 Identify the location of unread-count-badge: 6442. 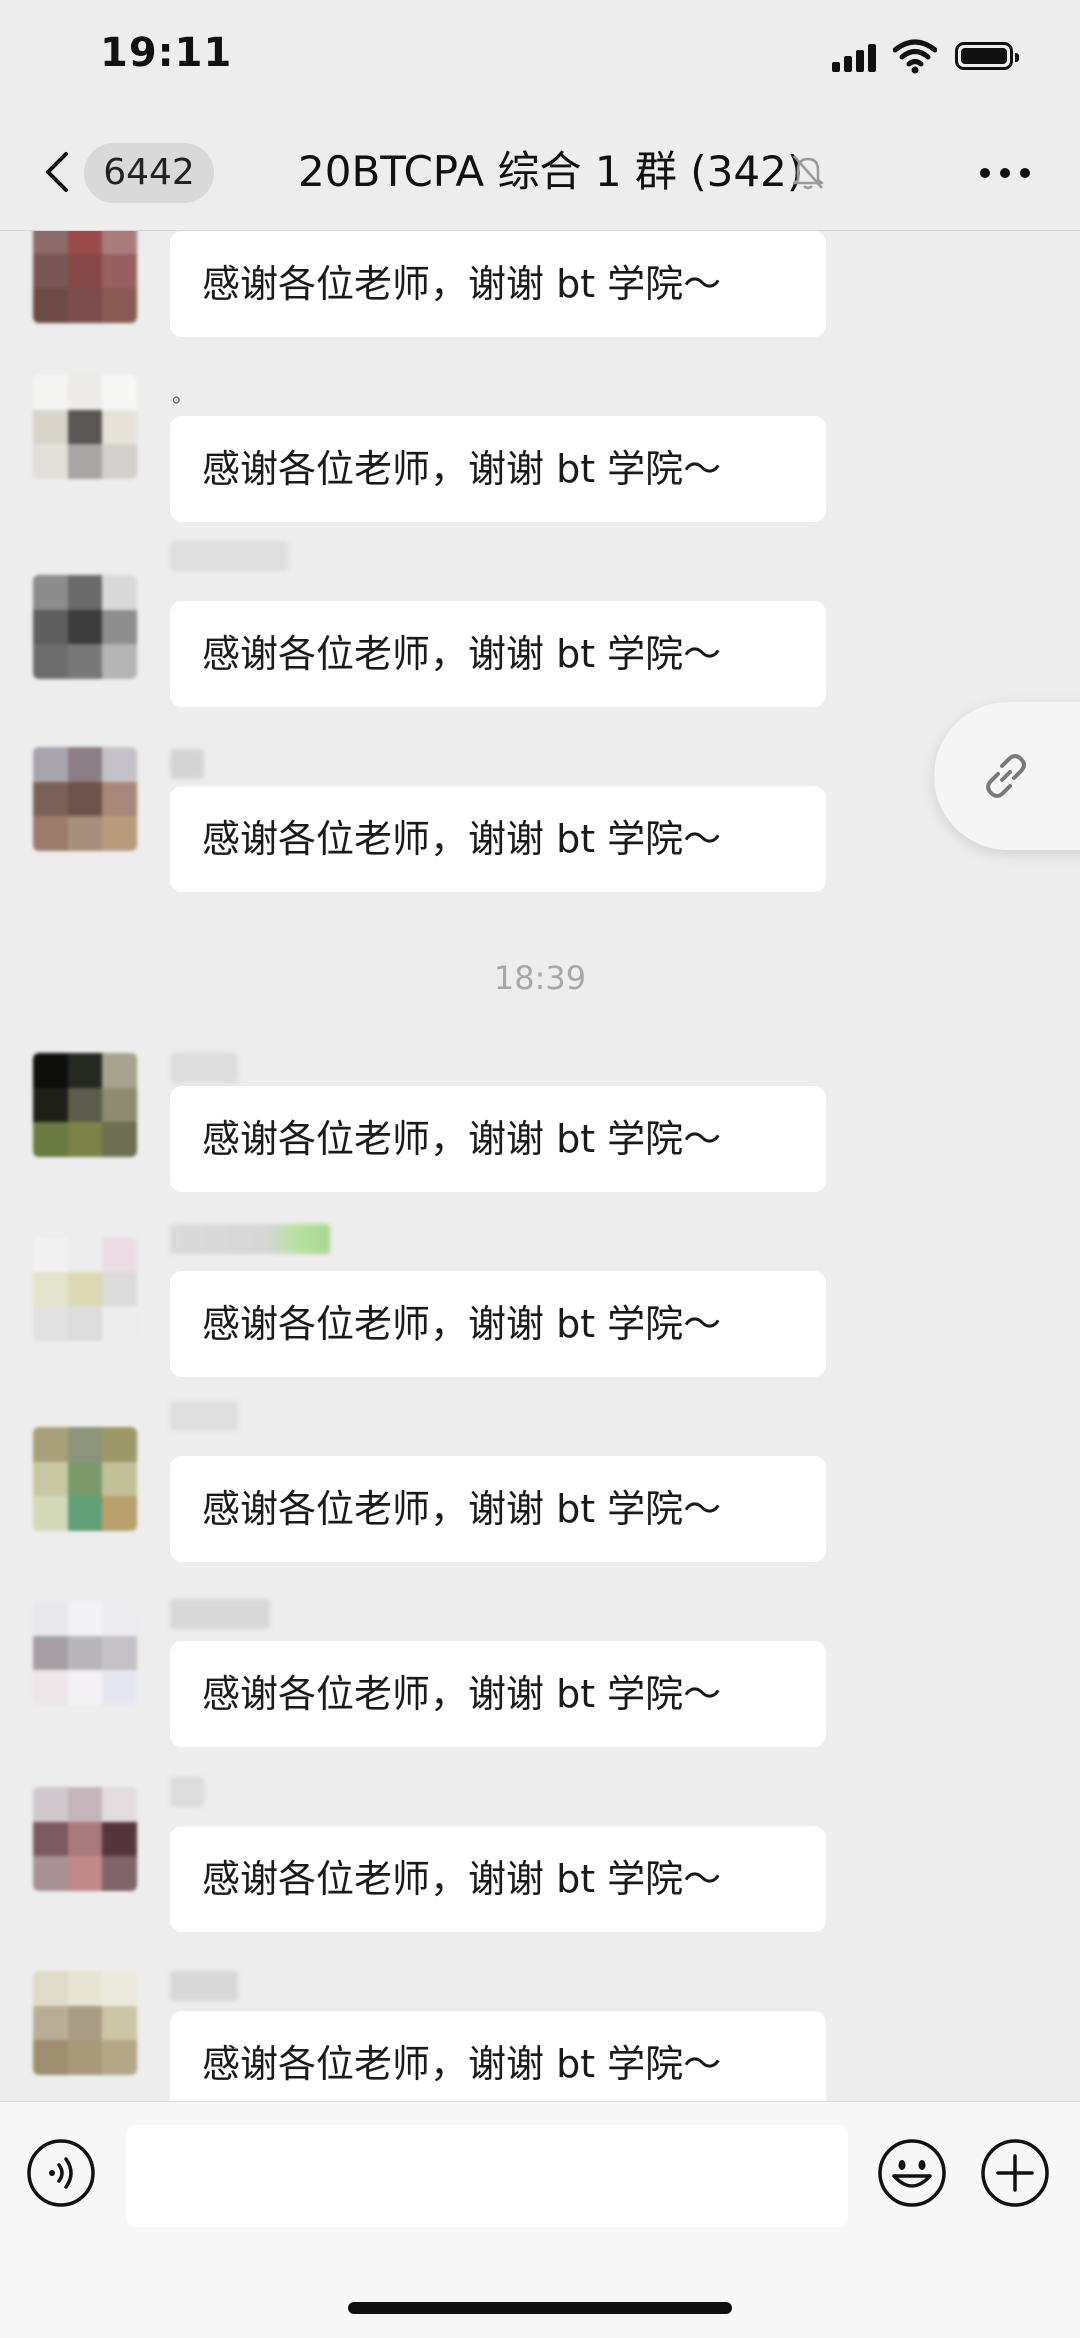
(149, 173).